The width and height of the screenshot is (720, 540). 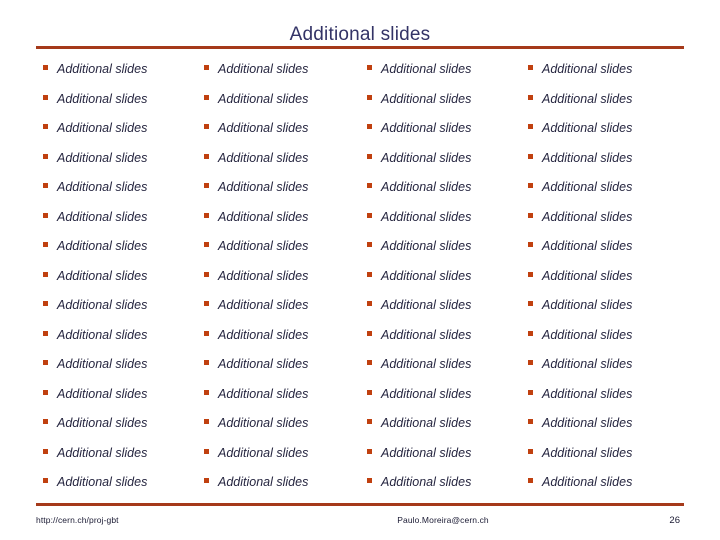 What do you see at coordinates (161, 519) in the screenshot?
I see `footer-url-container: http://cern.ch/proj-gbt` at bounding box center [161, 519].